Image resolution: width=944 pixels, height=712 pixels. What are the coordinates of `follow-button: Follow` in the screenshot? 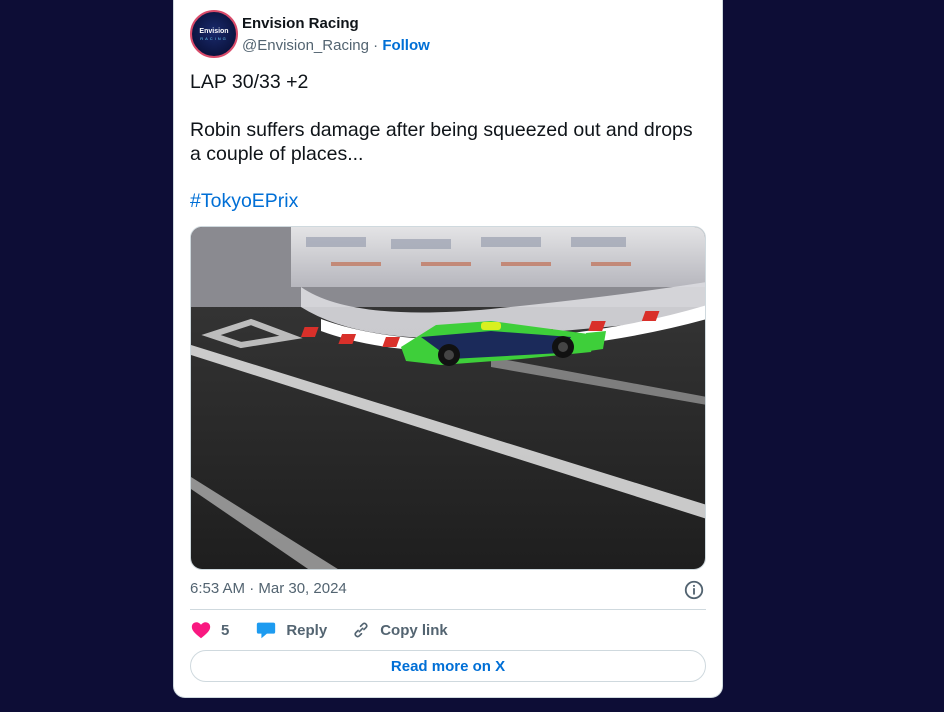 It's located at (406, 45).